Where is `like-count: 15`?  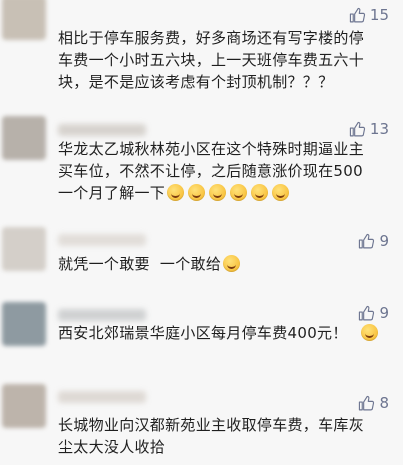 like-count: 15 is located at coordinates (379, 15).